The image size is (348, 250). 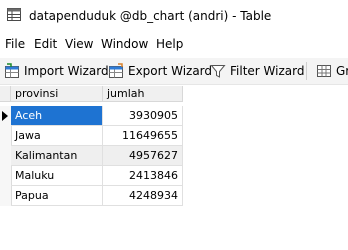 What do you see at coordinates (57, 176) in the screenshot?
I see `cell-provinsi: Maluku` at bounding box center [57, 176].